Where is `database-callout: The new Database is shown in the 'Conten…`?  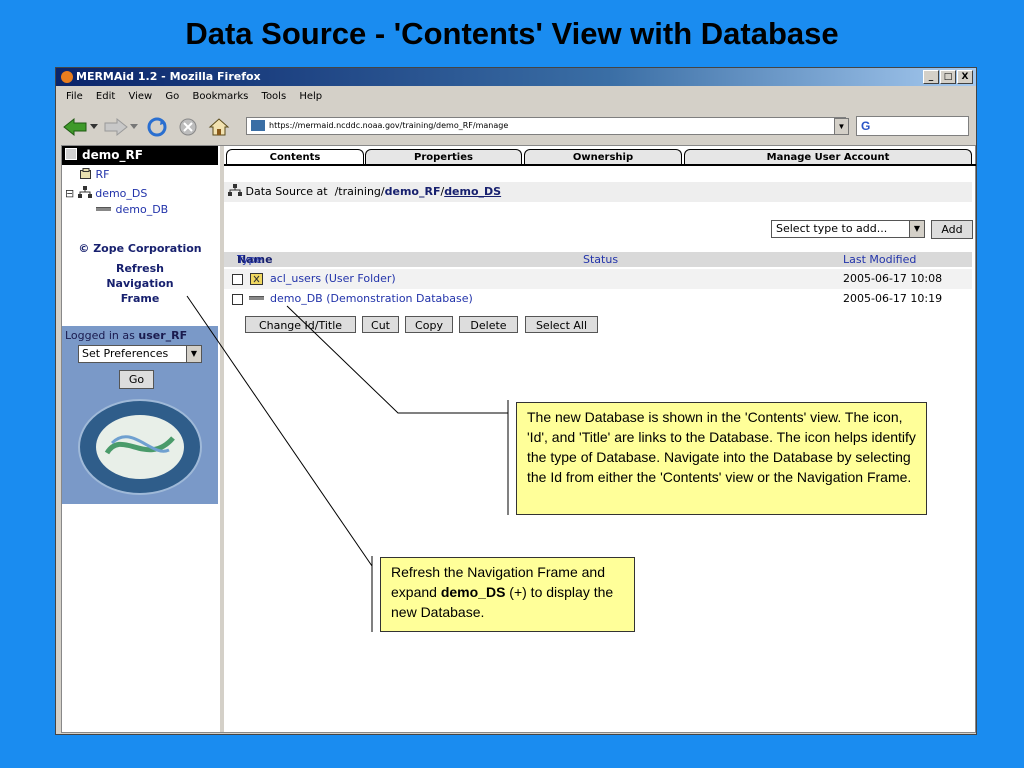
database-callout: The new Database is shown in the 'Conten… is located at coordinates (721, 458).